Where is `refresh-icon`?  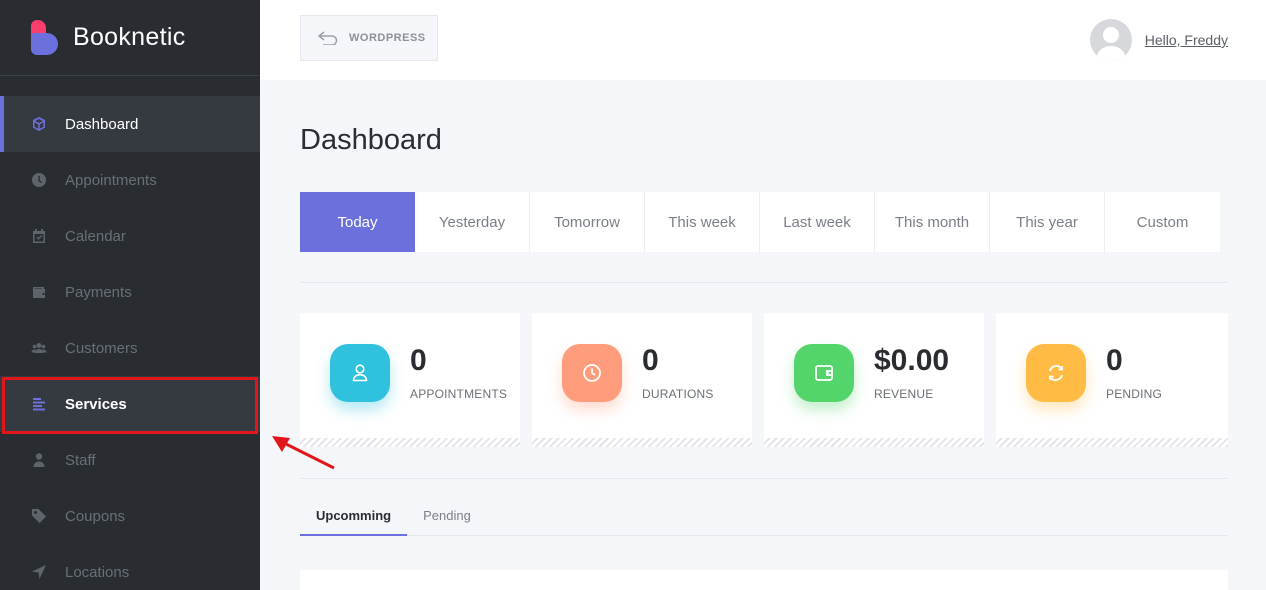 refresh-icon is located at coordinates (1056, 373).